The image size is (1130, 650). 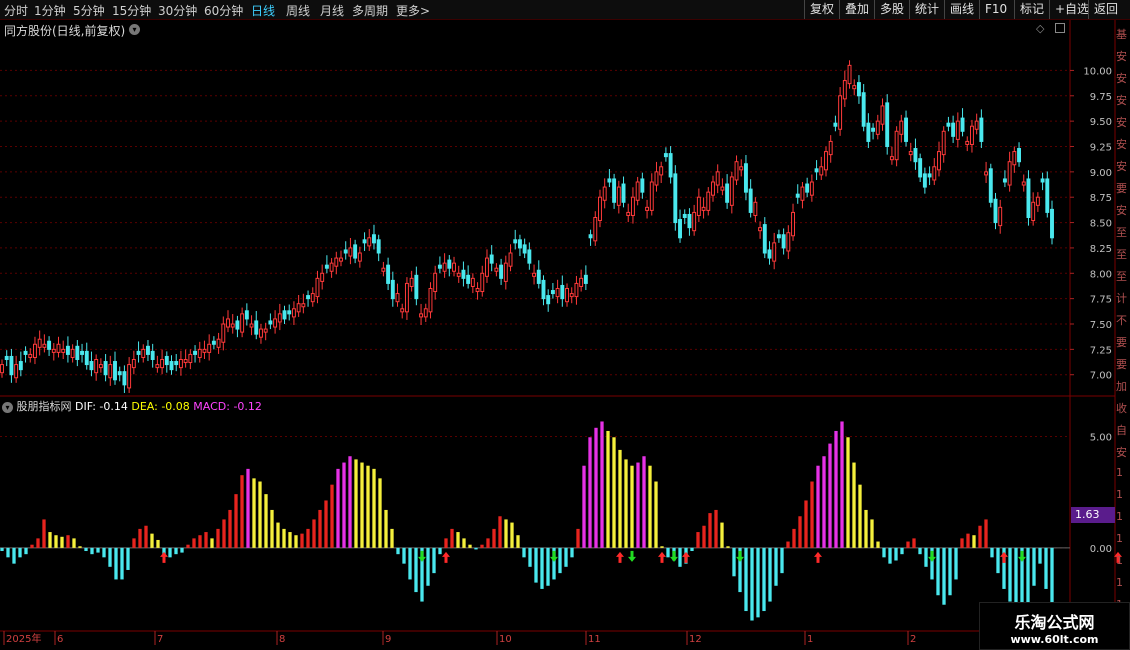 What do you see at coordinates (695, 639) in the screenshot?
I see `date-tick-label: 12` at bounding box center [695, 639].